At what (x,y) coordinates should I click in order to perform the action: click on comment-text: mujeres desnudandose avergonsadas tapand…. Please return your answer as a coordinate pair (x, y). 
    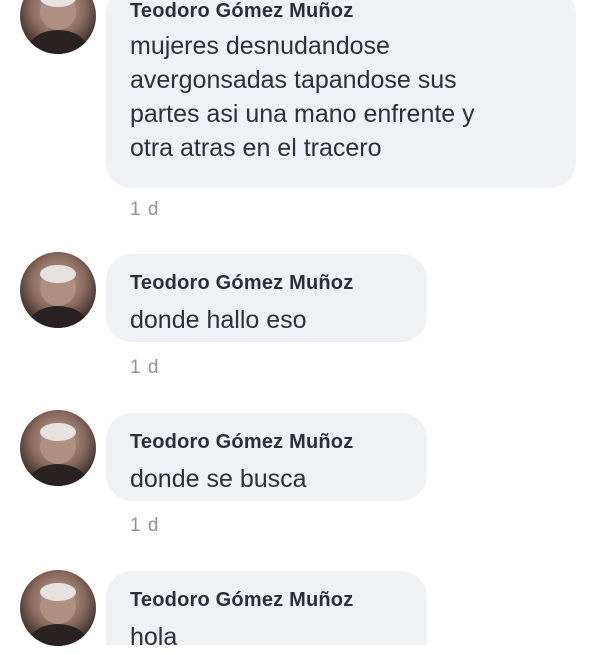
    Looking at the image, I should click on (302, 97).